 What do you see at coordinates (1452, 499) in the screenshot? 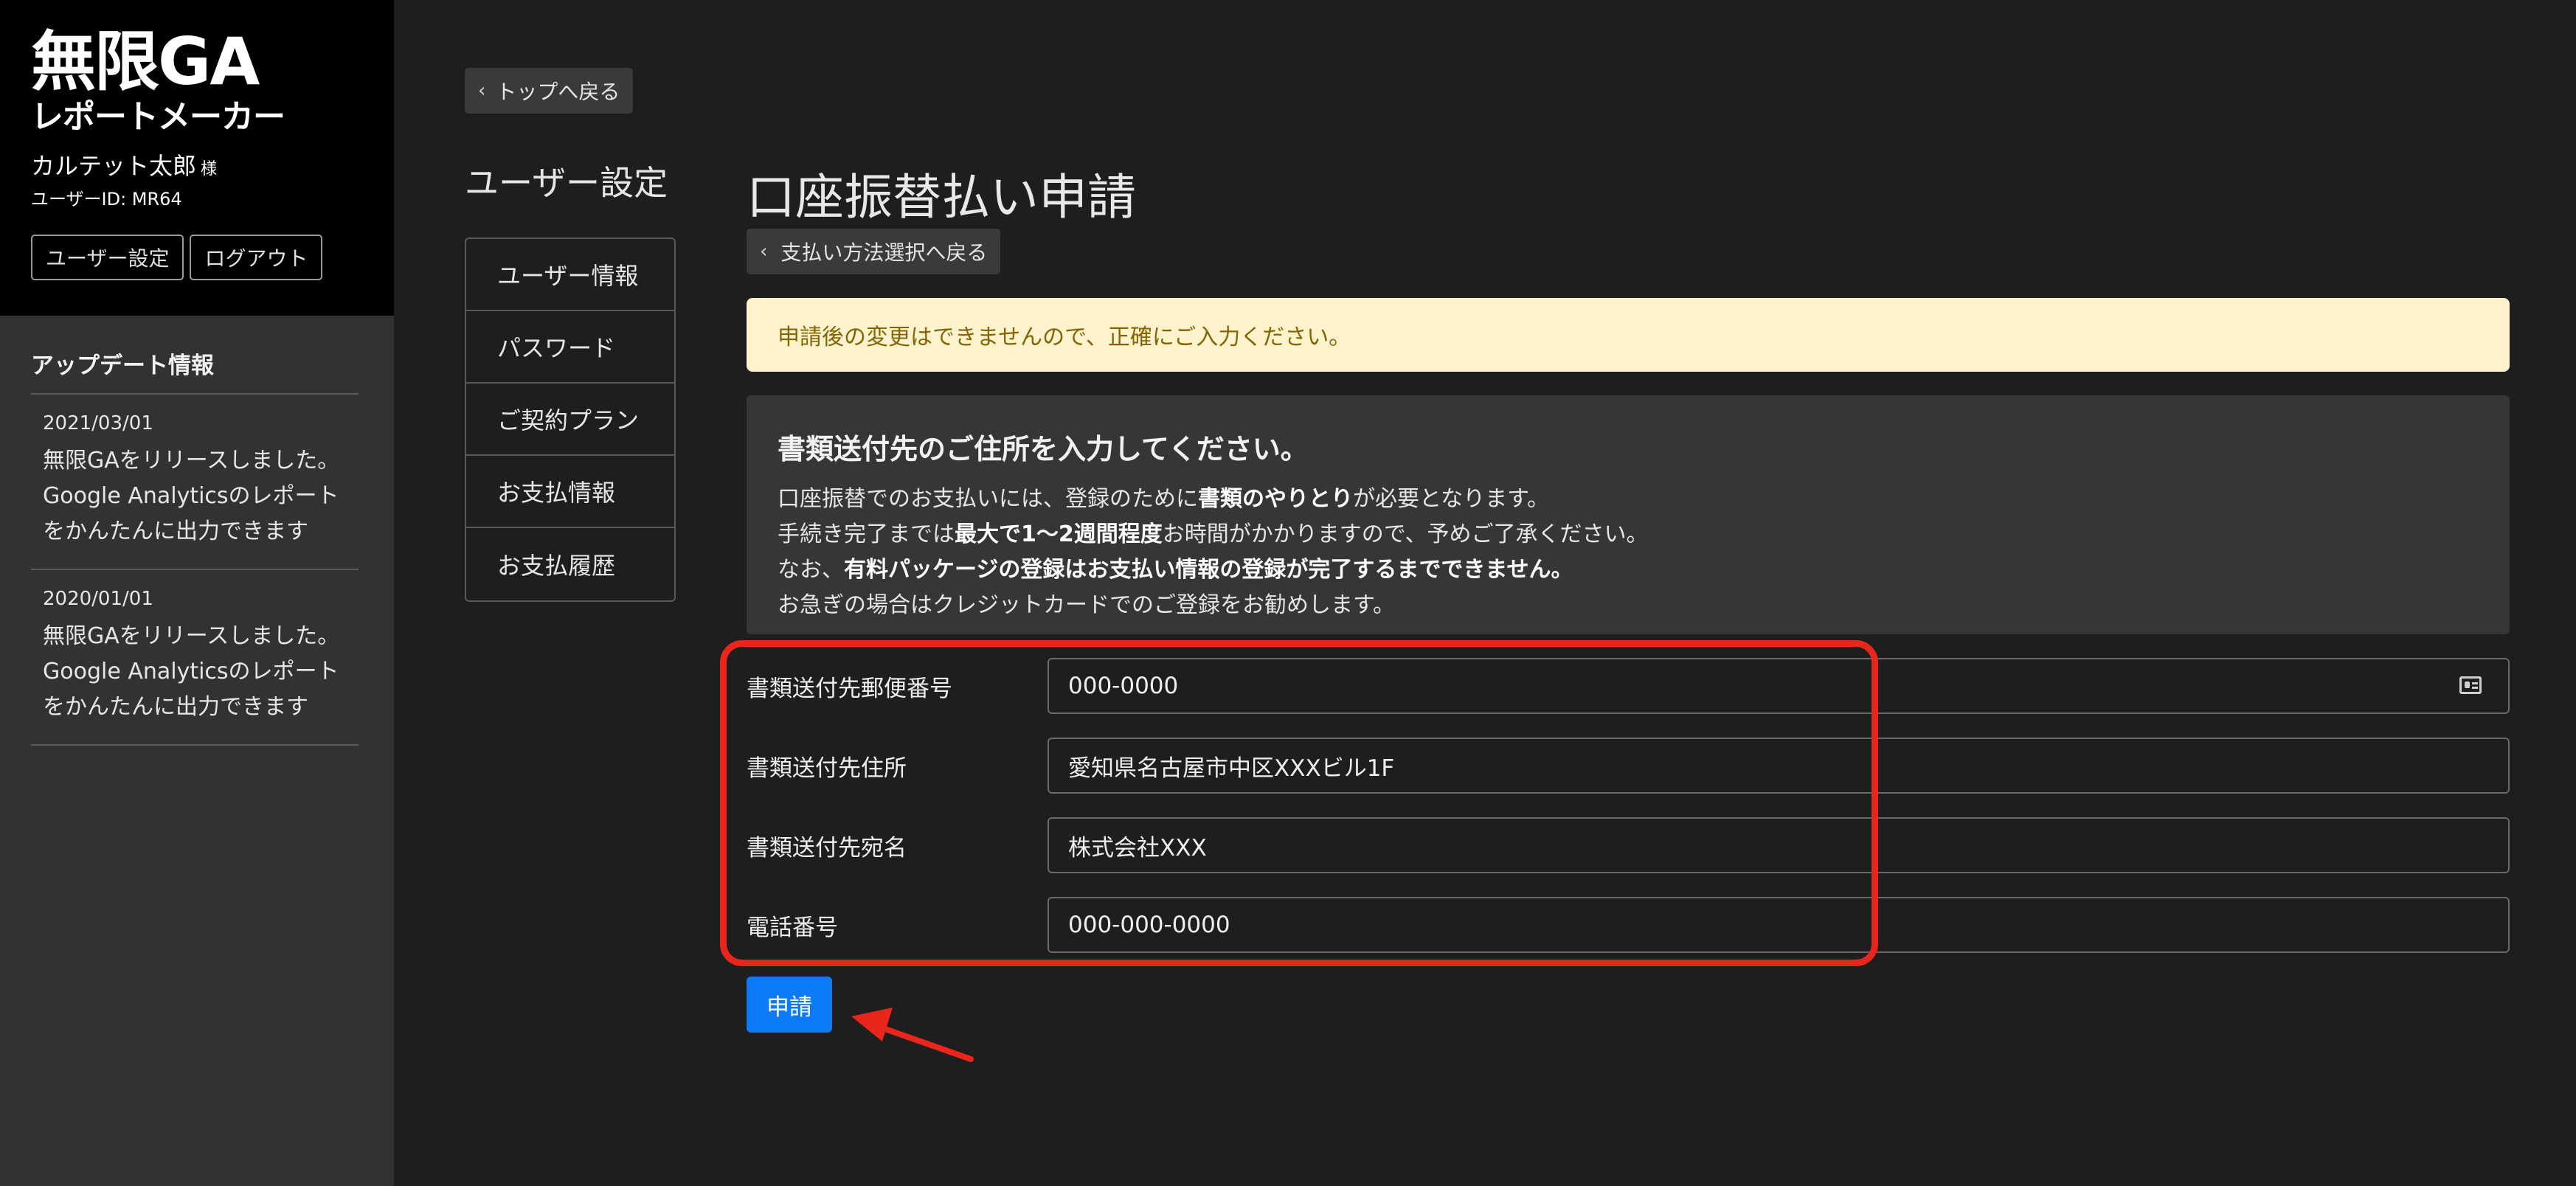
I see `info-text: が必要となります。` at bounding box center [1452, 499].